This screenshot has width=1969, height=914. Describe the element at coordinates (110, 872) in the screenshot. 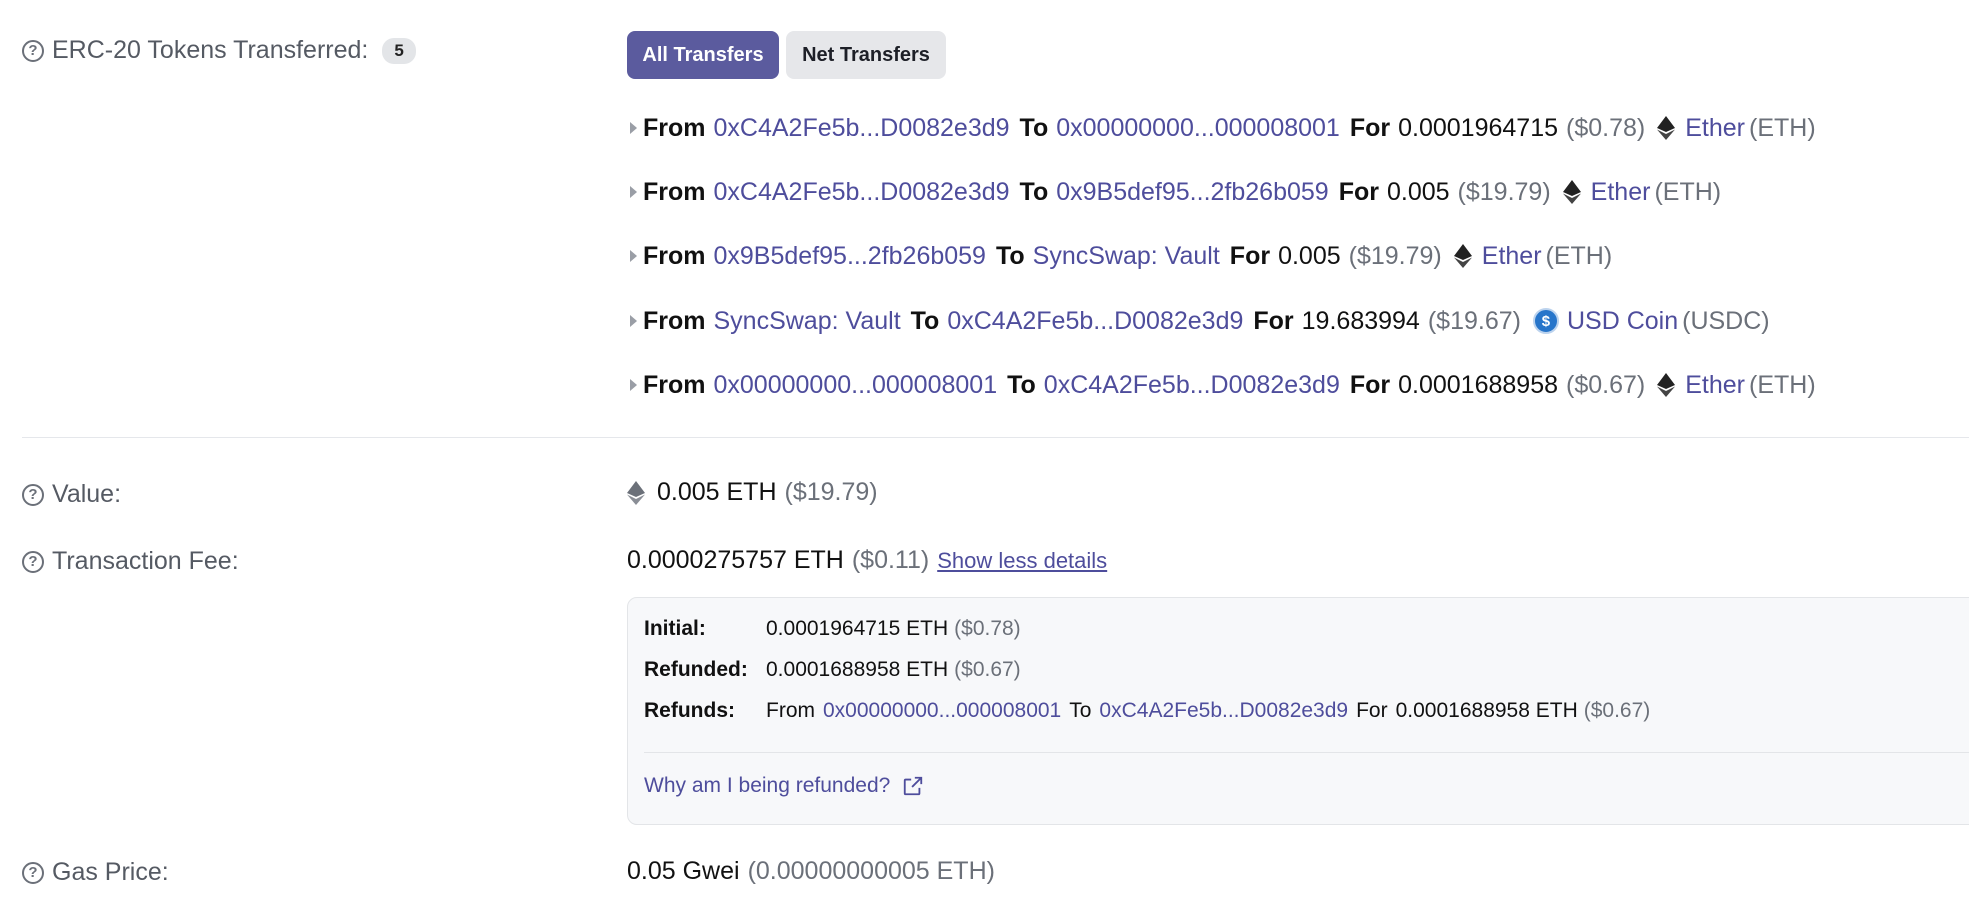

I see `gas-label: Gas Price:` at that location.